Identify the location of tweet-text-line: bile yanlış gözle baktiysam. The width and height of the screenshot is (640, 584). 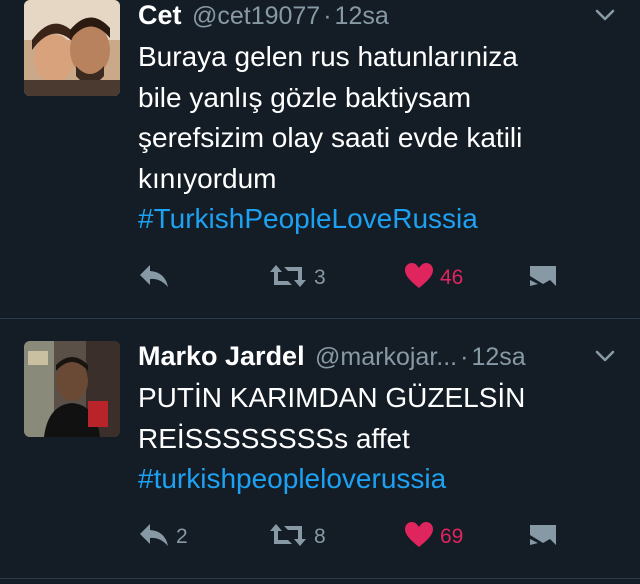
(305, 97).